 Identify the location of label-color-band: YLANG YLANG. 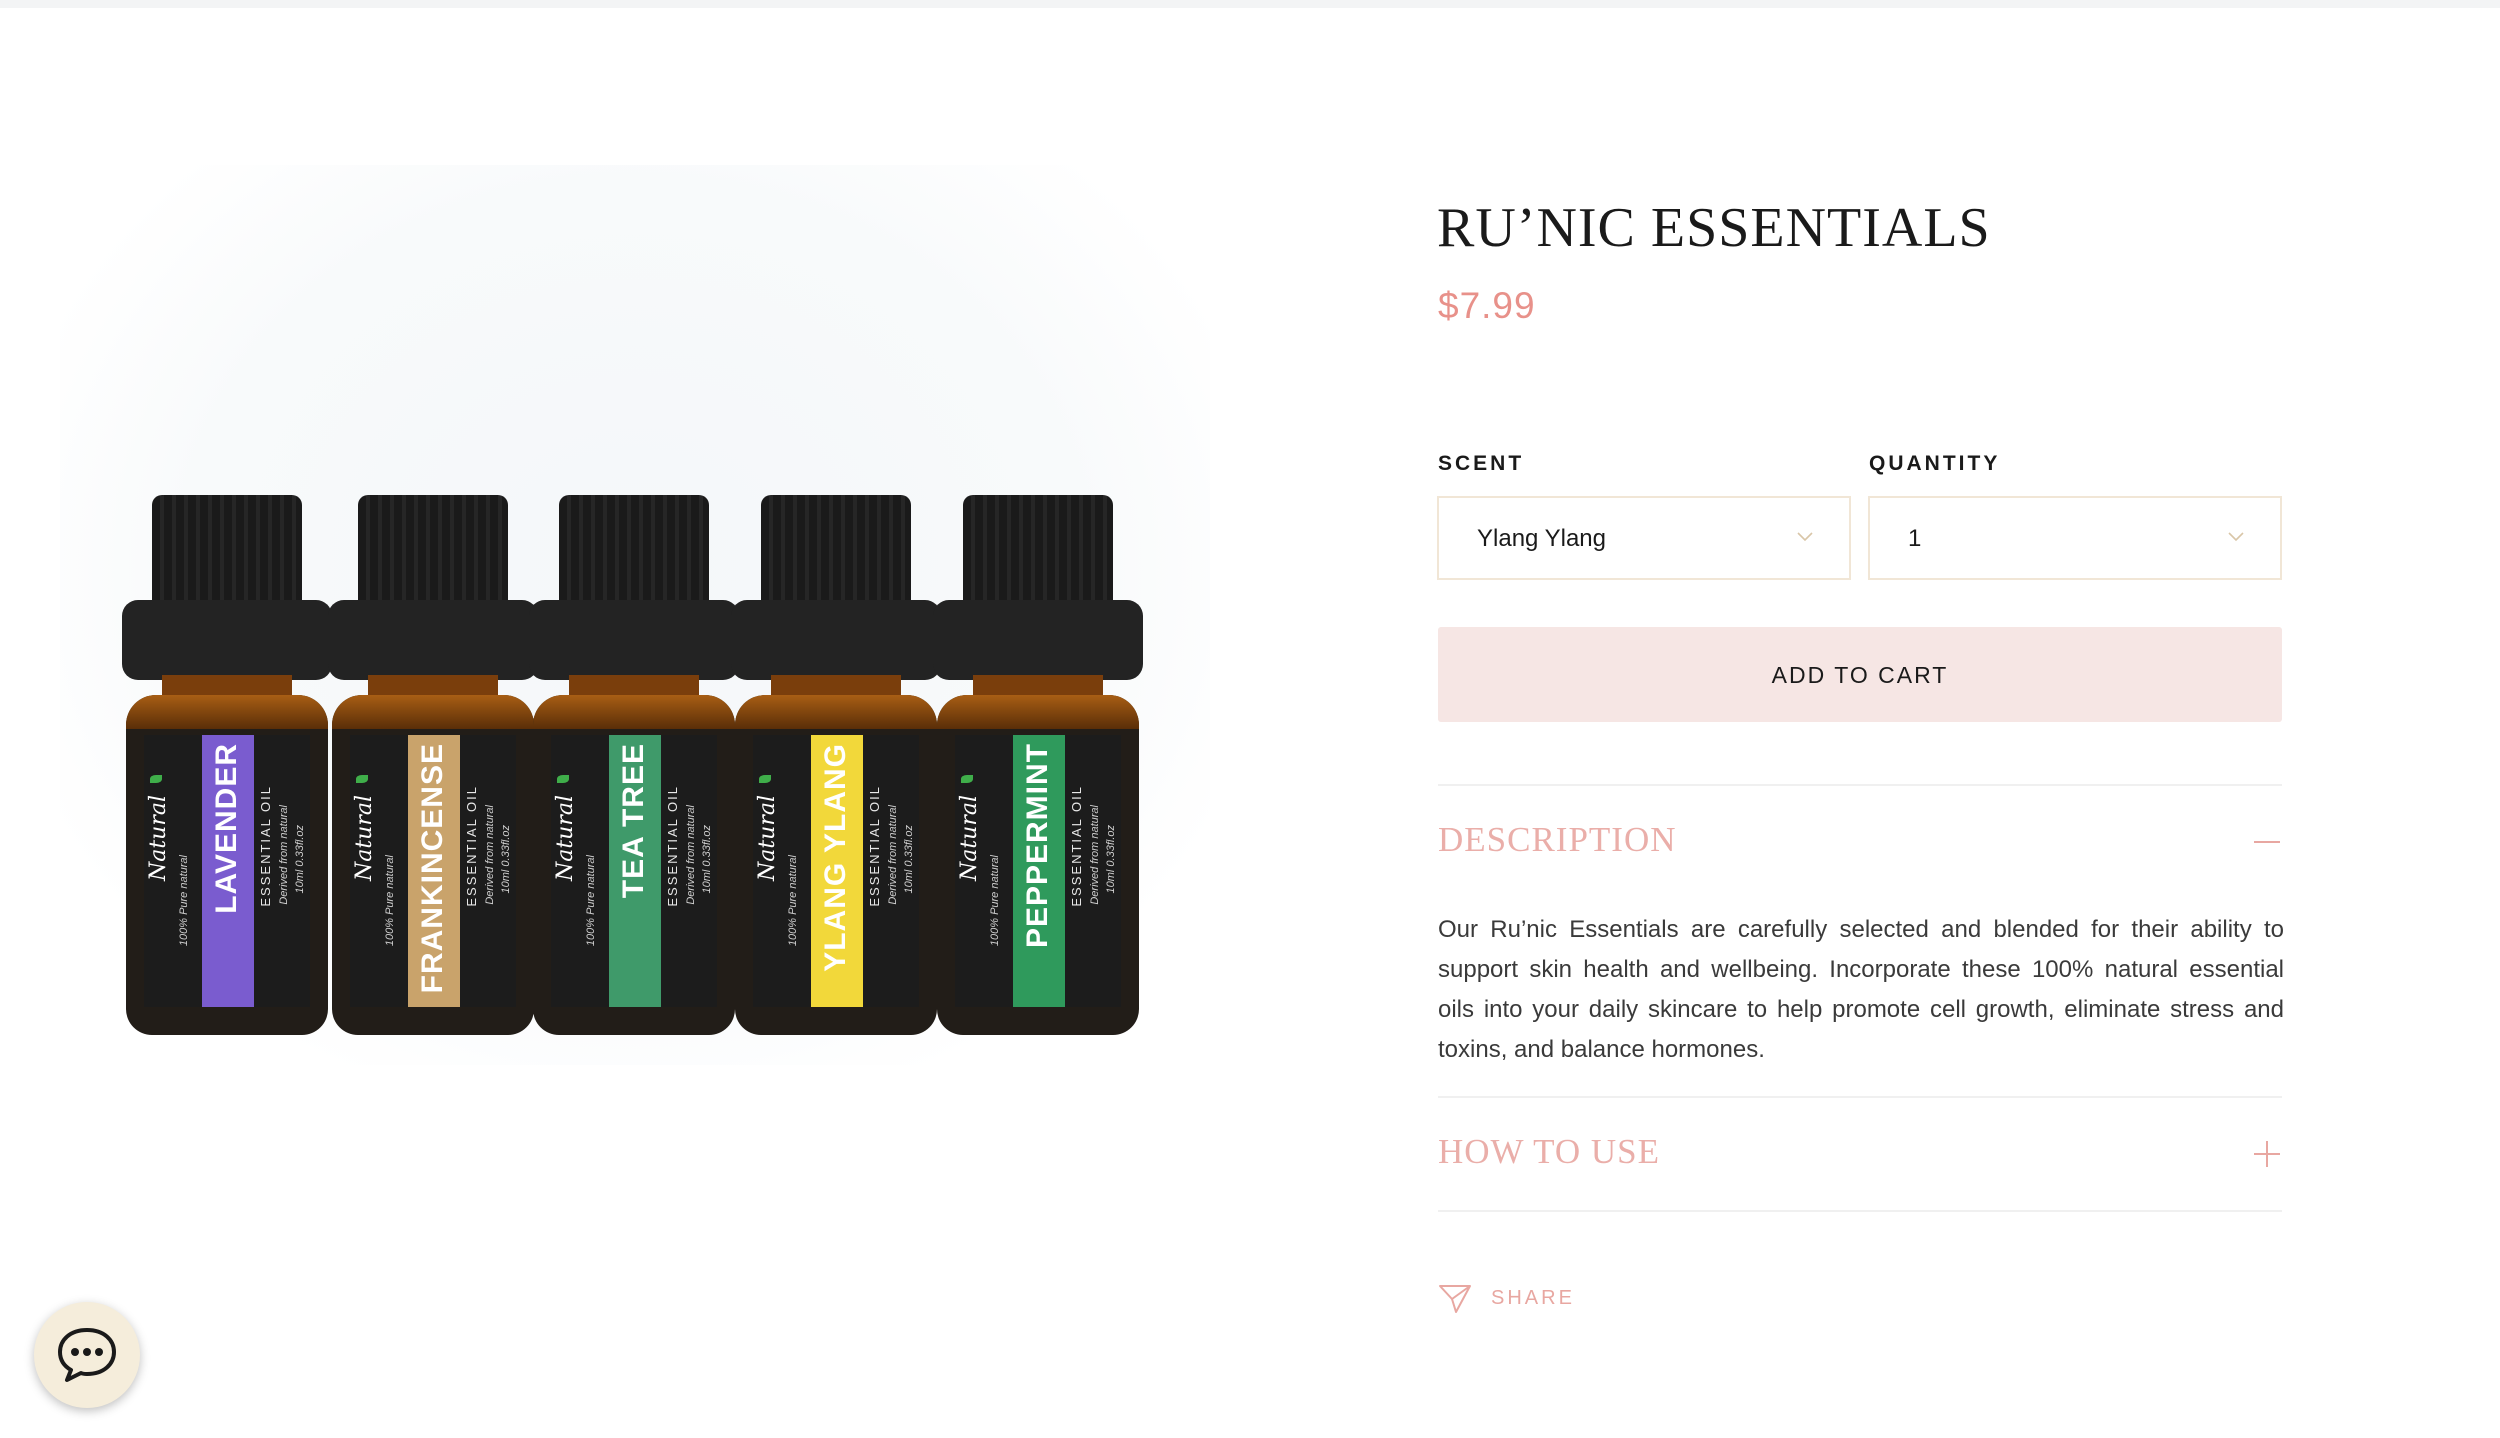
(837, 871).